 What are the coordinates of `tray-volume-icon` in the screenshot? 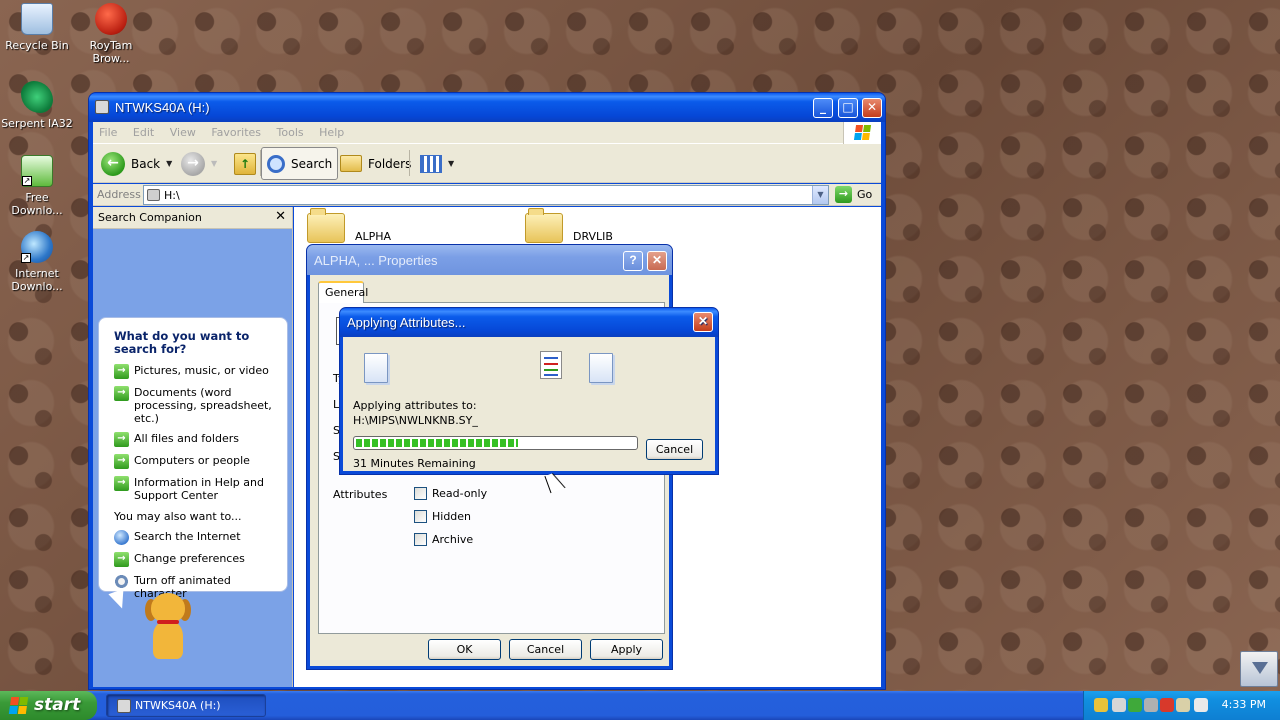 It's located at (1183, 705).